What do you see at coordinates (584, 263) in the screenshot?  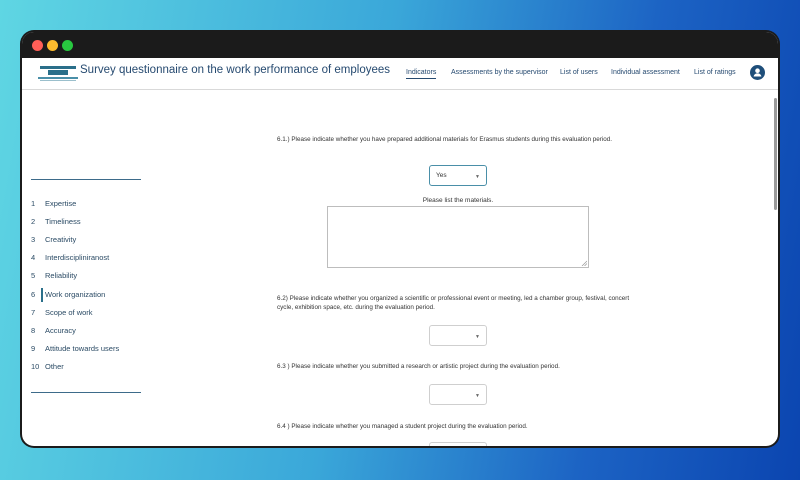 I see `resize-grip-icon` at bounding box center [584, 263].